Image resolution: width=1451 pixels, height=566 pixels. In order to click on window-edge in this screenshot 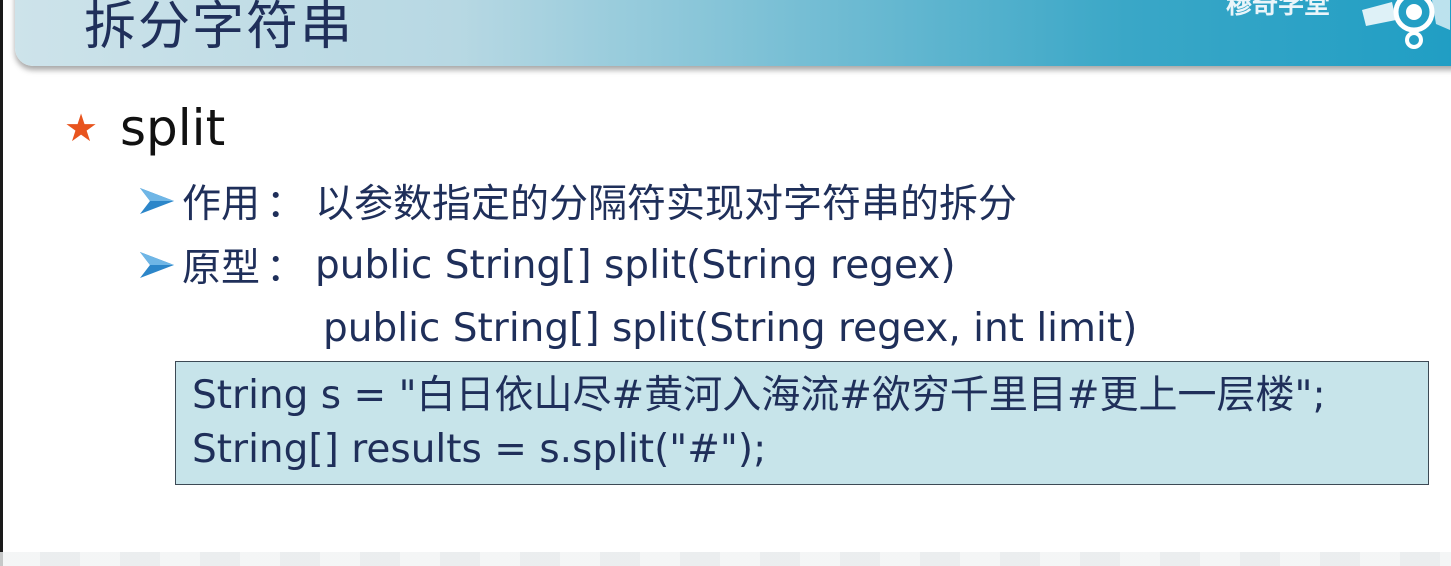, I will do `click(1, 283)`.